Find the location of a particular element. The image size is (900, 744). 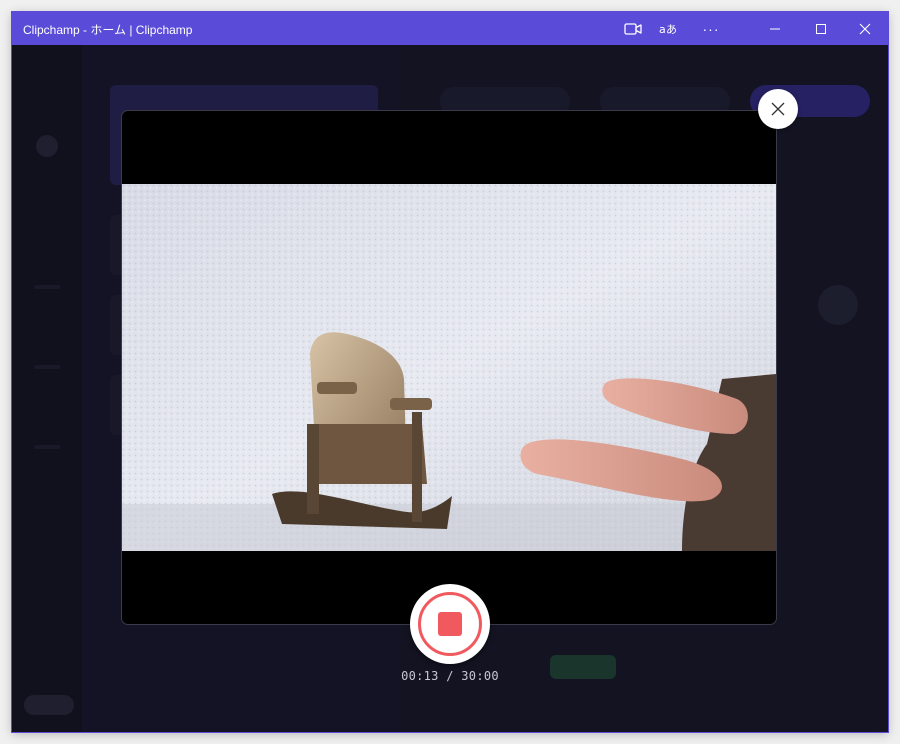

window-title: Clipchamp - ホーム | Clipchamp is located at coordinates (108, 30).